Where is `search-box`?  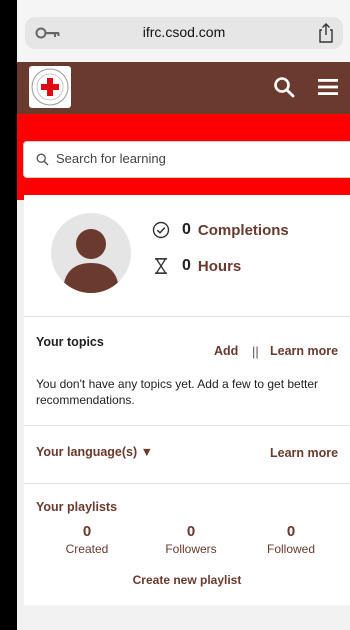
search-box is located at coordinates (186, 159).